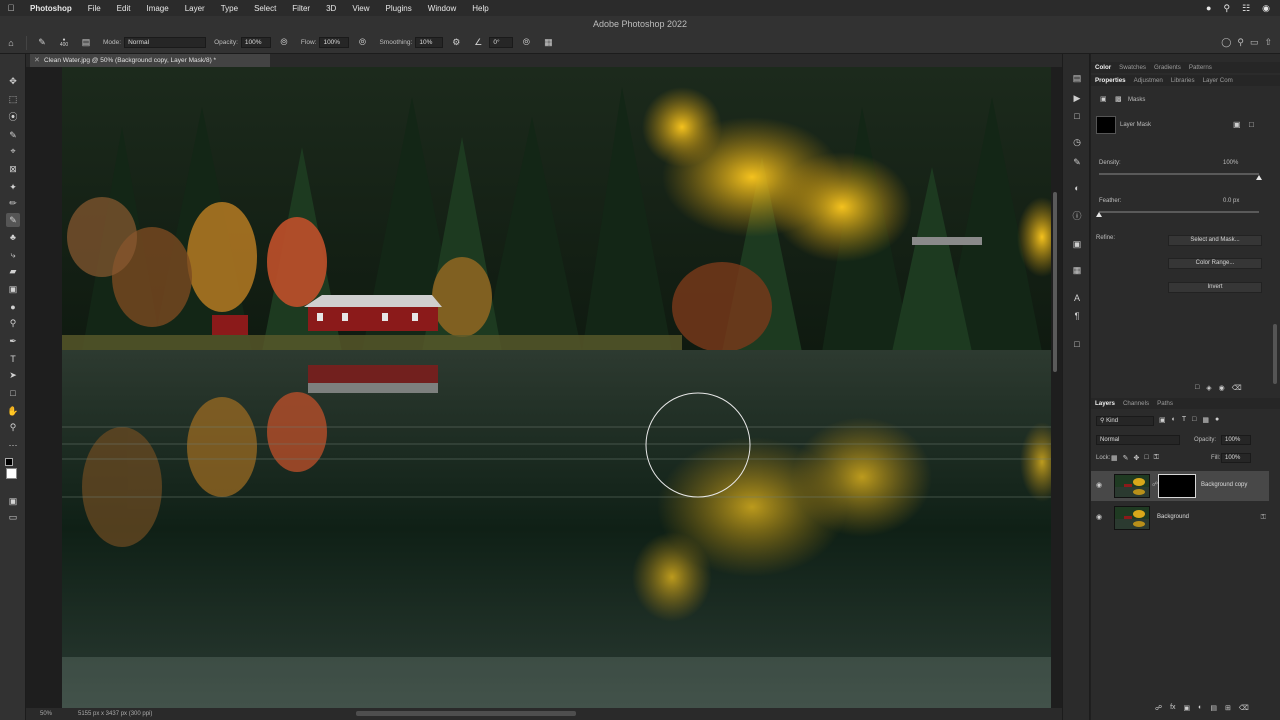 The image size is (1280, 720). I want to click on pen-tool-icon: ✒, so click(13, 341).